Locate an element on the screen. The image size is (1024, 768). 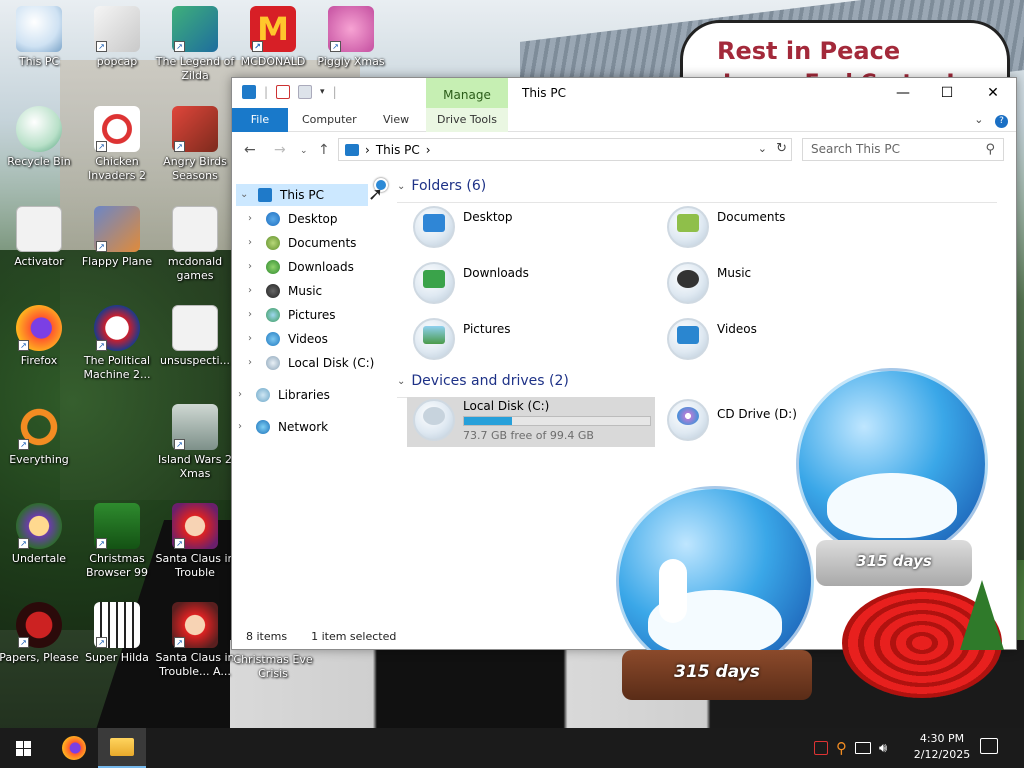
folder-music: Music is located at coordinates (709, 283).